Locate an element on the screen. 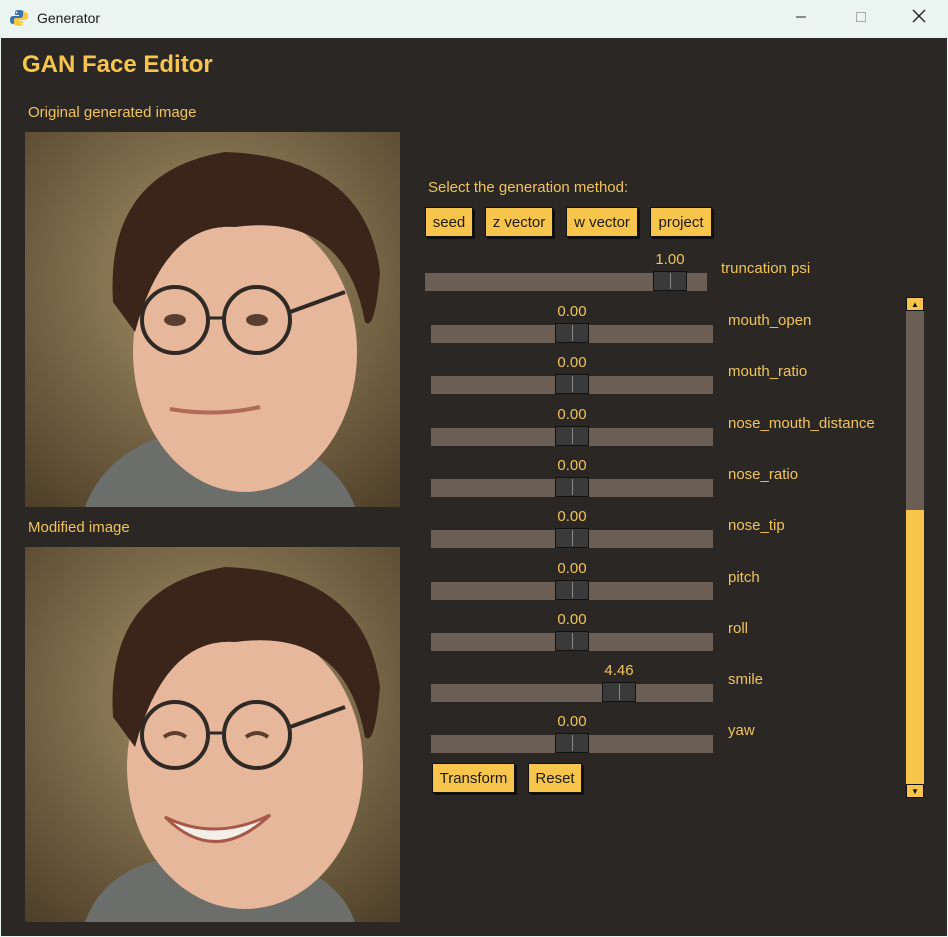 The height and width of the screenshot is (937, 948). slider-label: roll is located at coordinates (738, 628).